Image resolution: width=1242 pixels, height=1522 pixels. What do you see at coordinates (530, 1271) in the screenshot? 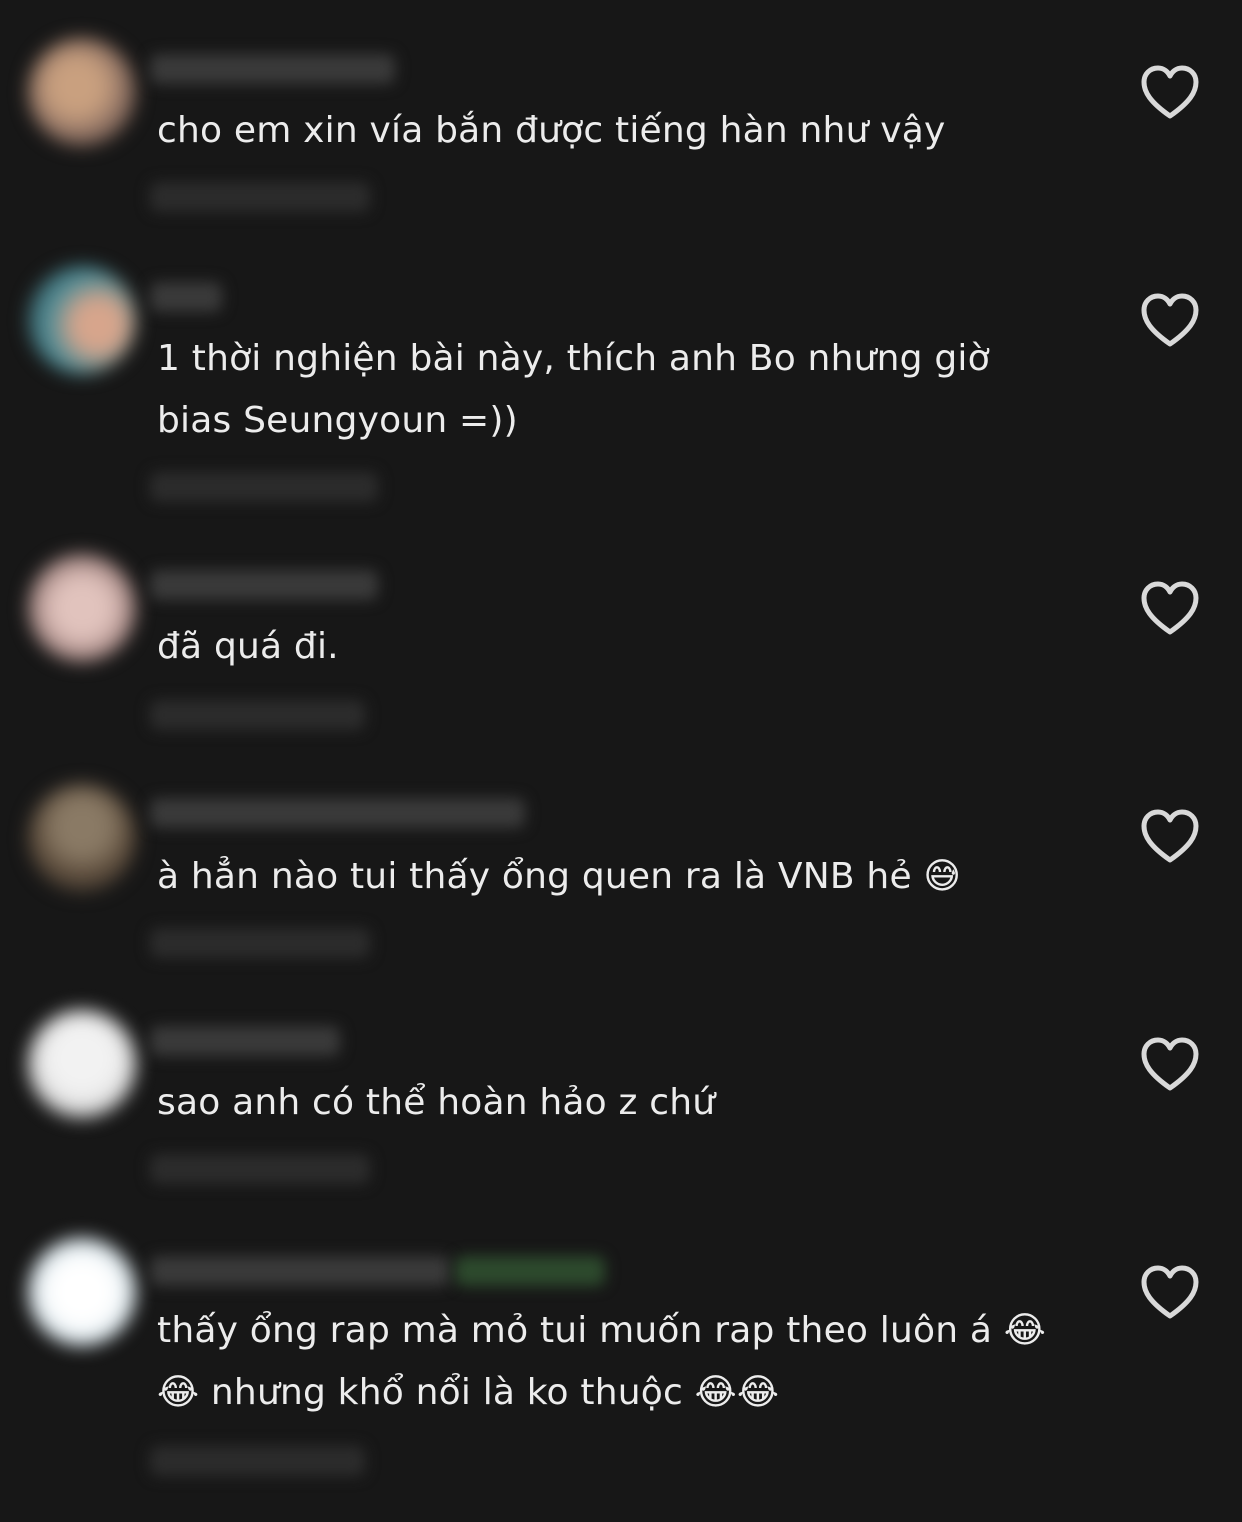
I see `username-badges` at bounding box center [530, 1271].